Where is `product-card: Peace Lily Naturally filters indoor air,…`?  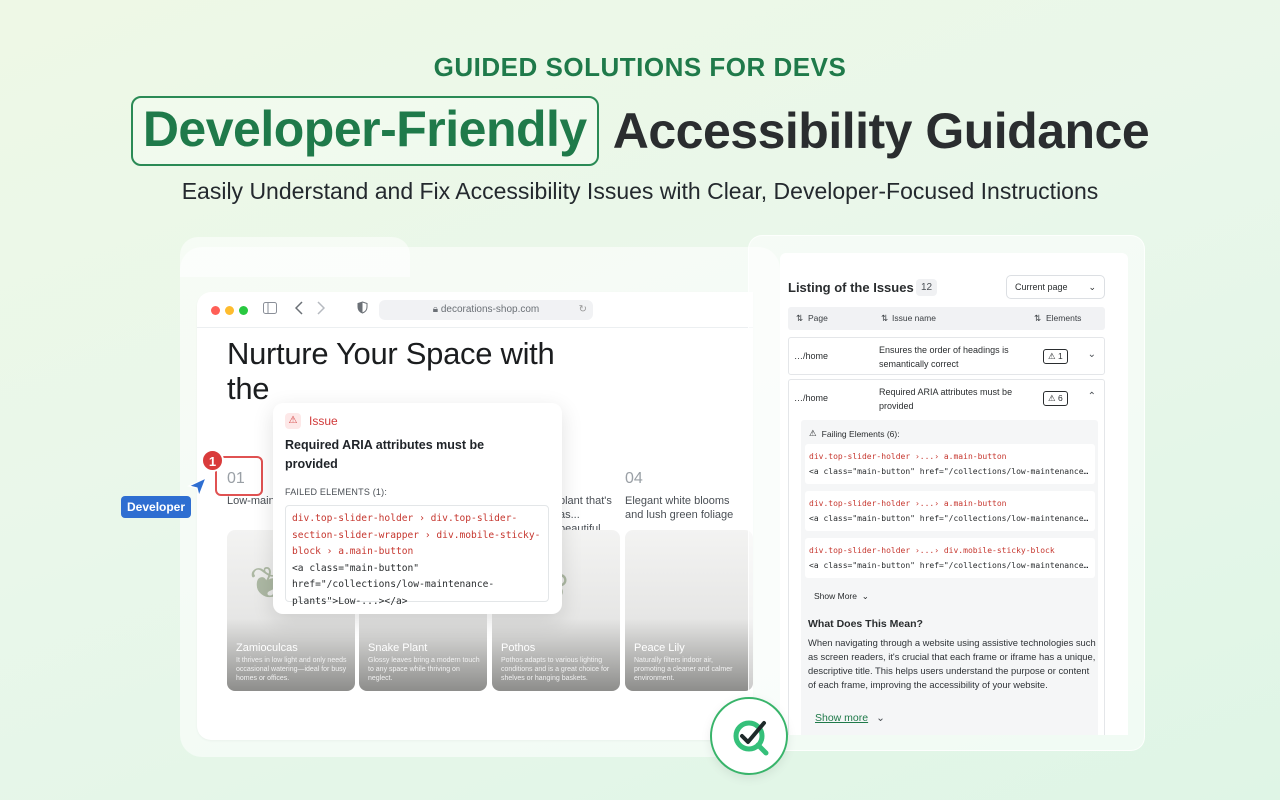
product-card: Peace Lily Naturally filters indoor air,… is located at coordinates (689, 610).